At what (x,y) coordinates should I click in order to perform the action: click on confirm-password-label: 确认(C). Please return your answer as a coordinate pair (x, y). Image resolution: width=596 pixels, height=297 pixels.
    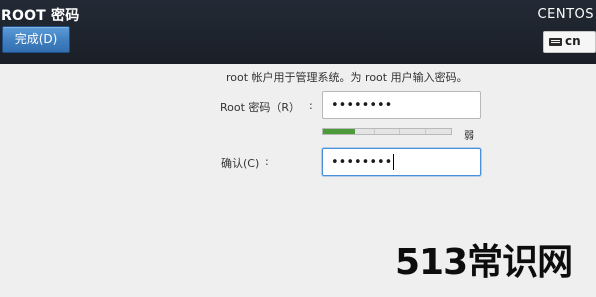
    Looking at the image, I should click on (240, 163).